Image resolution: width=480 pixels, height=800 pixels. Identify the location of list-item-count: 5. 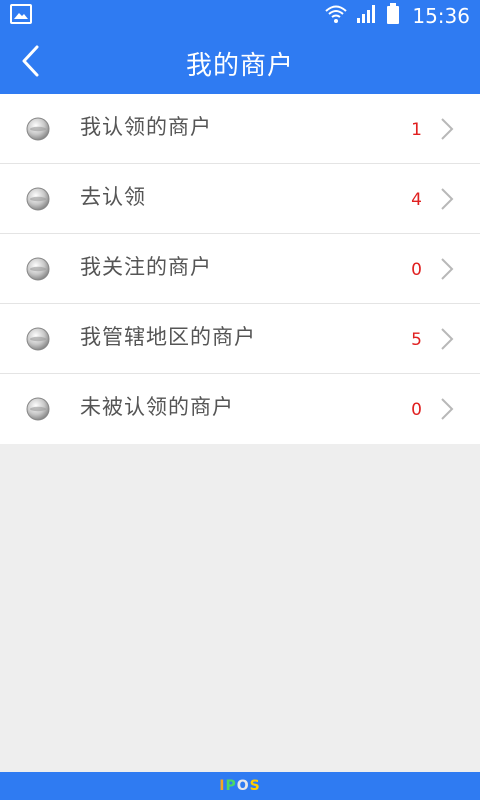
(416, 340).